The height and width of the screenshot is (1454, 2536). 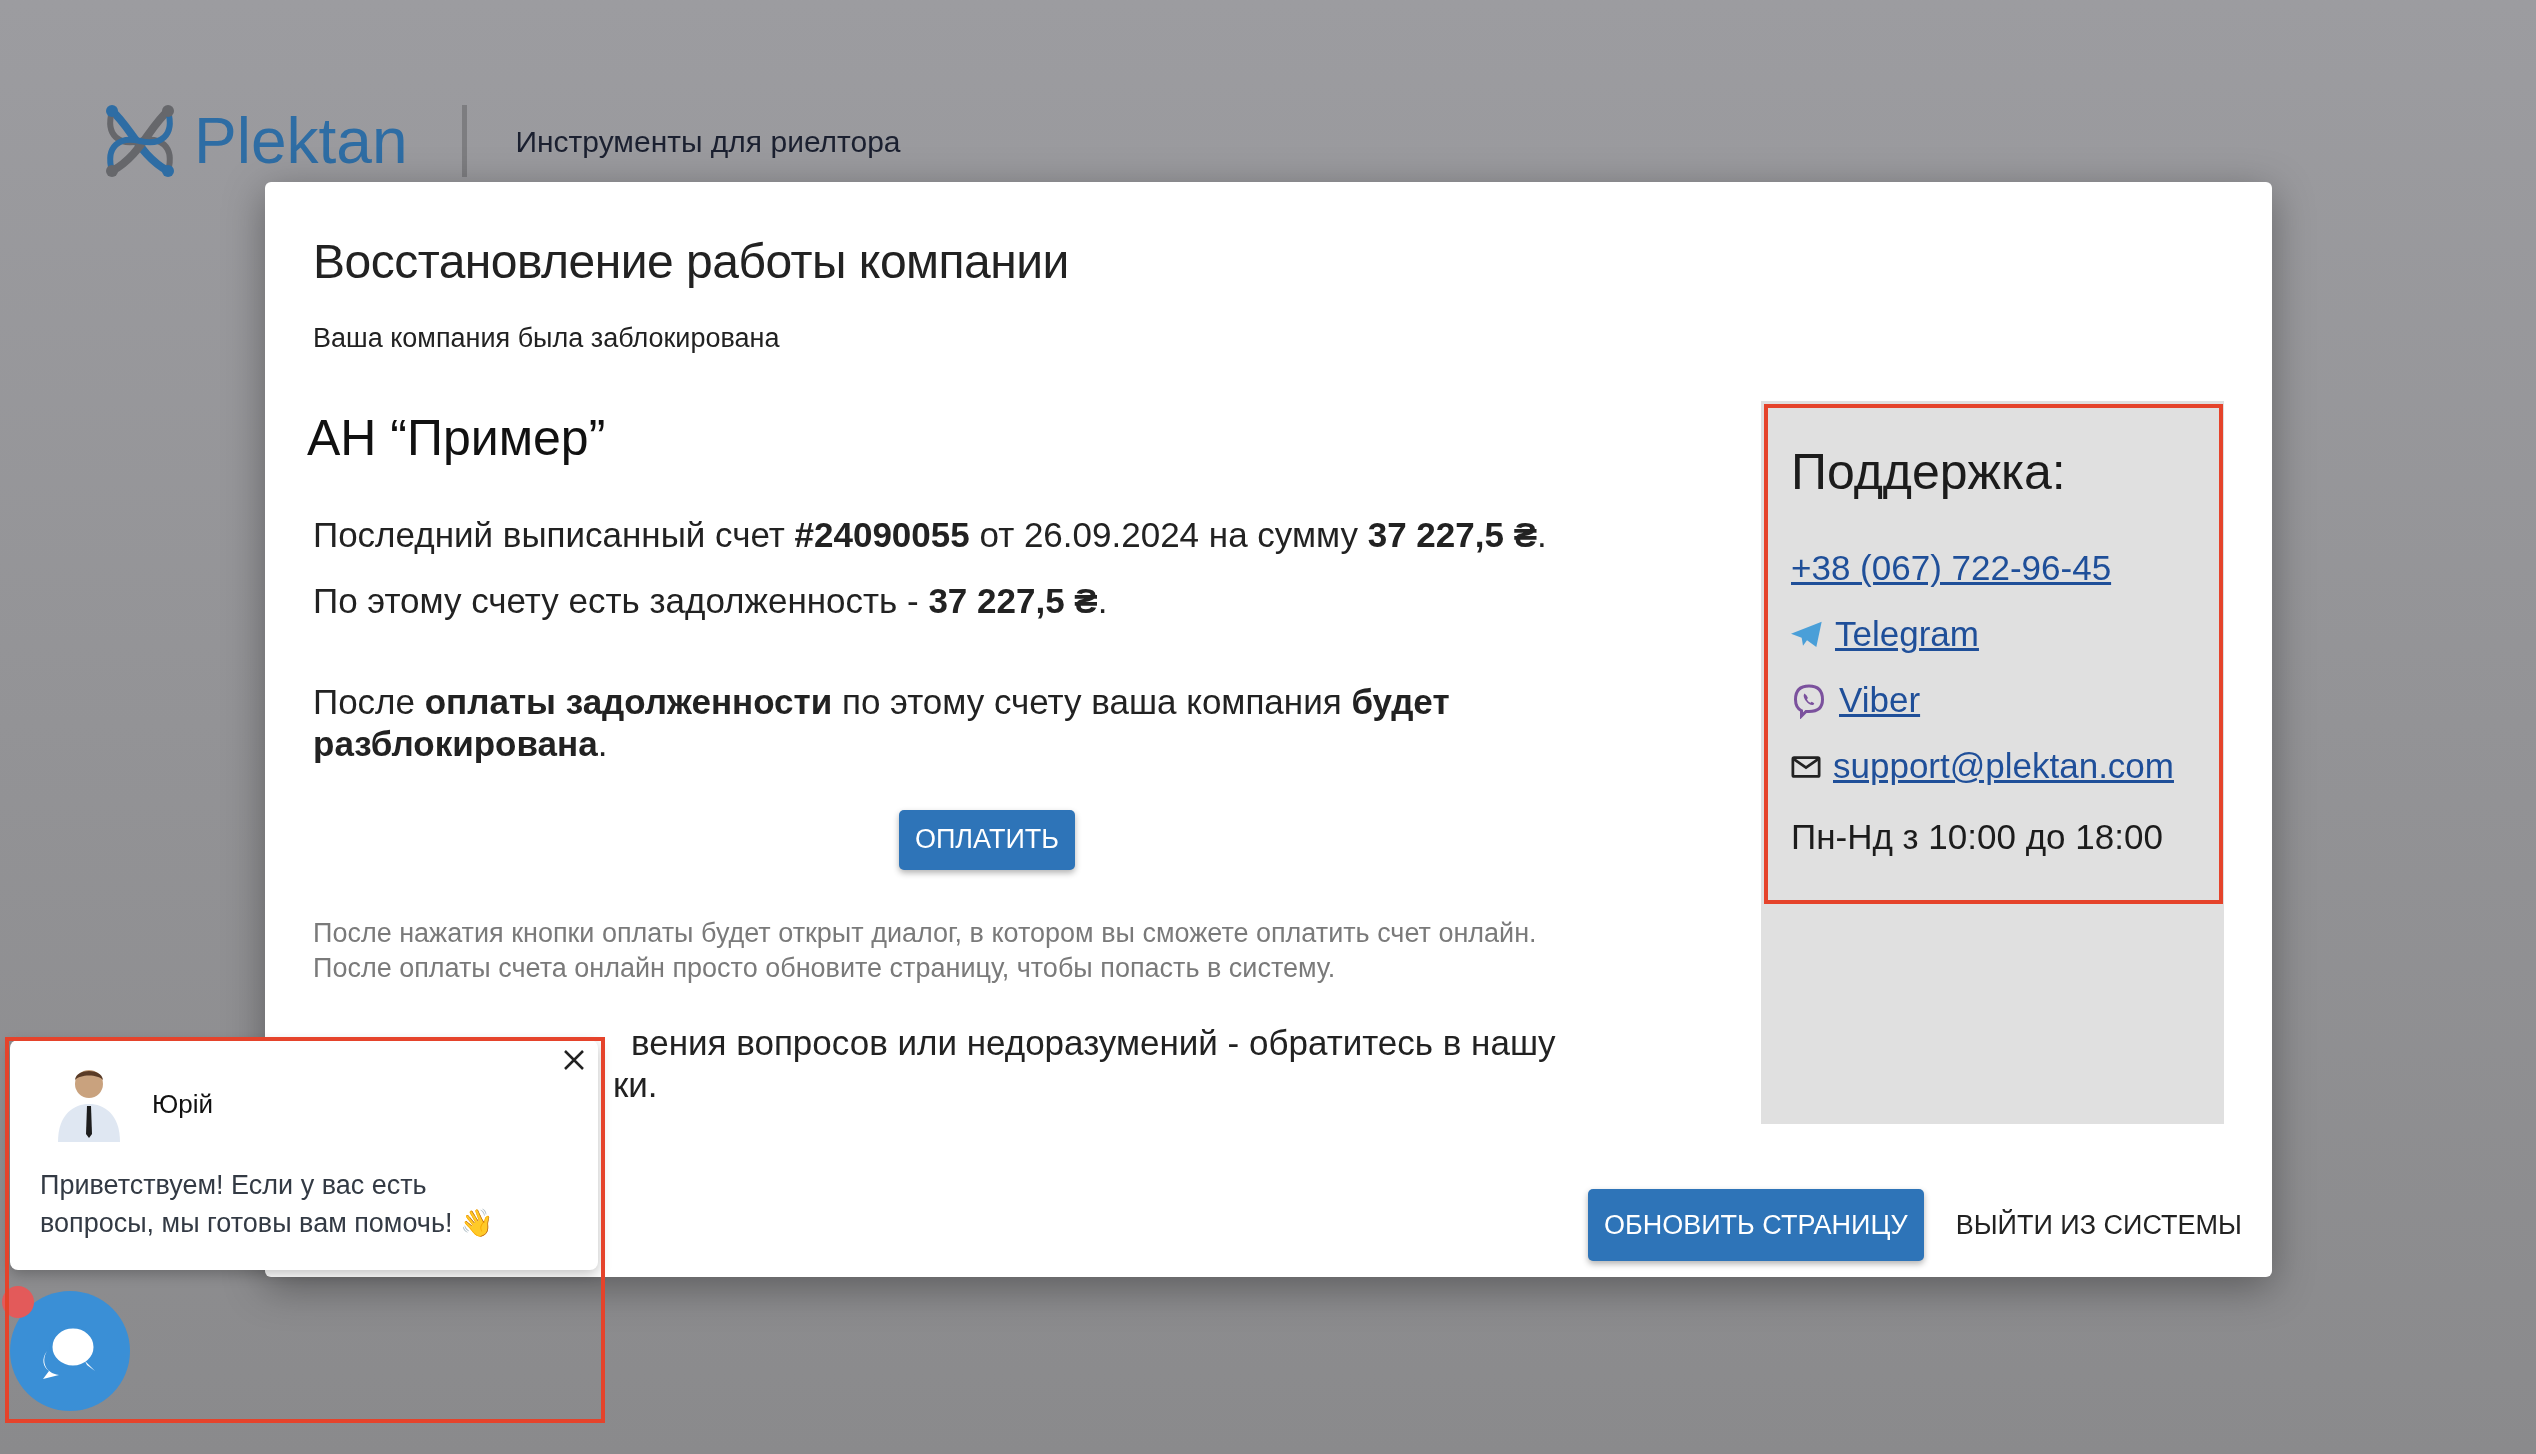 What do you see at coordinates (711, 600) in the screenshot?
I see `invoice-text: По этому счету есть задолженность - 37 227,5 ₴.` at bounding box center [711, 600].